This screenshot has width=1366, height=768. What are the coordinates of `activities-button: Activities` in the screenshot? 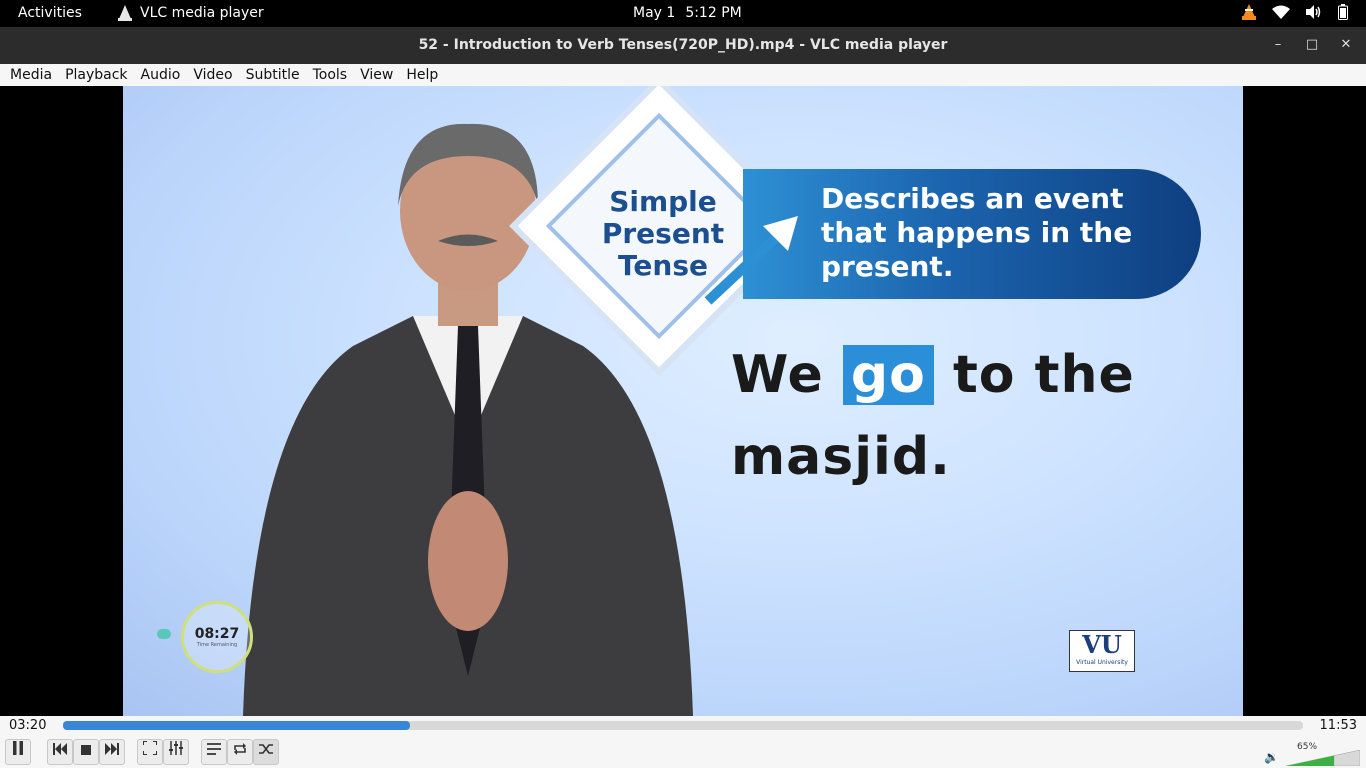 It's located at (50, 13).